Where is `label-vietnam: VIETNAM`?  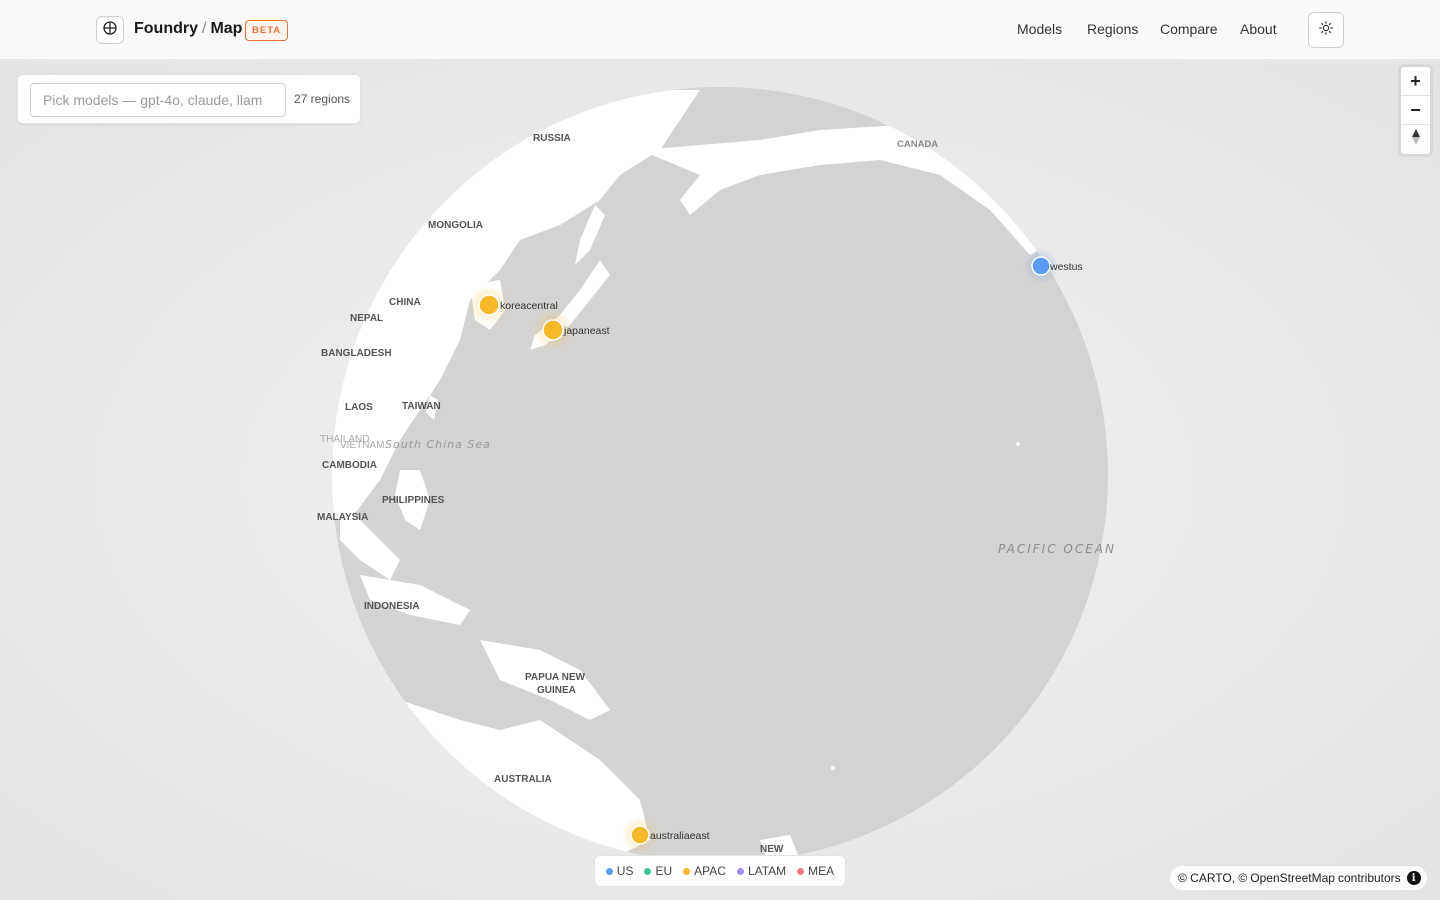
label-vietnam: VIETNAM is located at coordinates (362, 445).